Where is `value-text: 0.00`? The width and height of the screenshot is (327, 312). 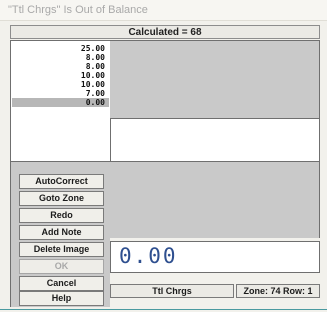 value-text: 0.00 is located at coordinates (148, 256).